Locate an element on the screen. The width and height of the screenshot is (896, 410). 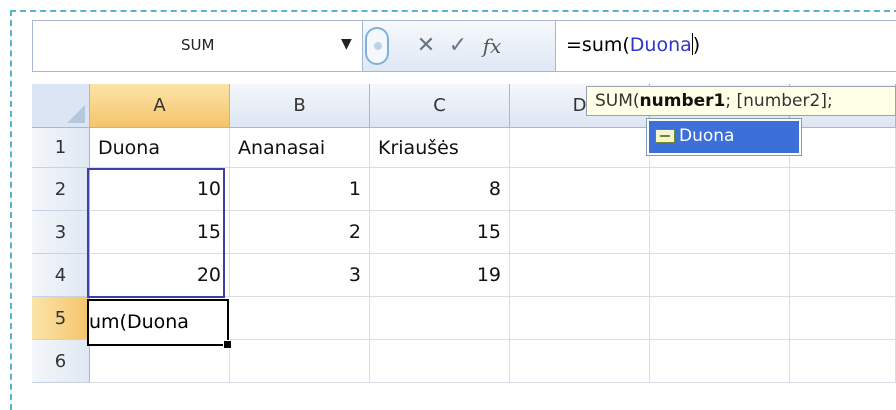
cell-a3: 15 is located at coordinates (160, 232).